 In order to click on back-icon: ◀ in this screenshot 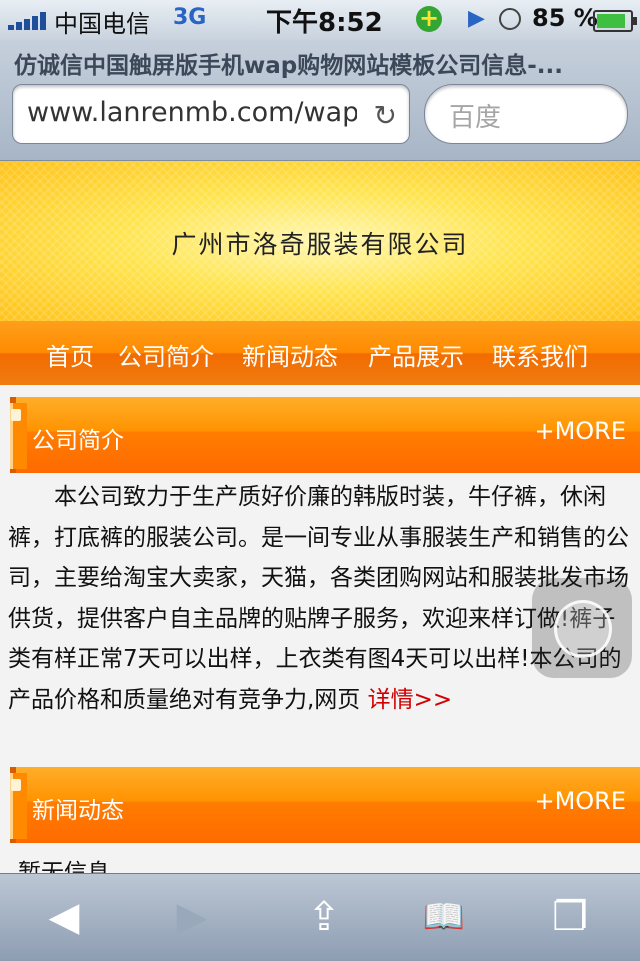, I will do `click(64, 917)`.